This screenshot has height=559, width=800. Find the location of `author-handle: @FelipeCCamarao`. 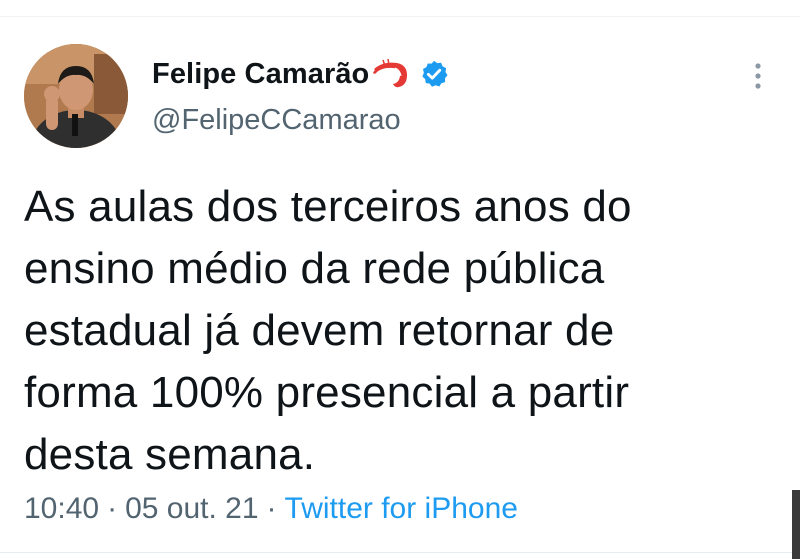

author-handle: @FelipeCCamarao is located at coordinates (276, 120).